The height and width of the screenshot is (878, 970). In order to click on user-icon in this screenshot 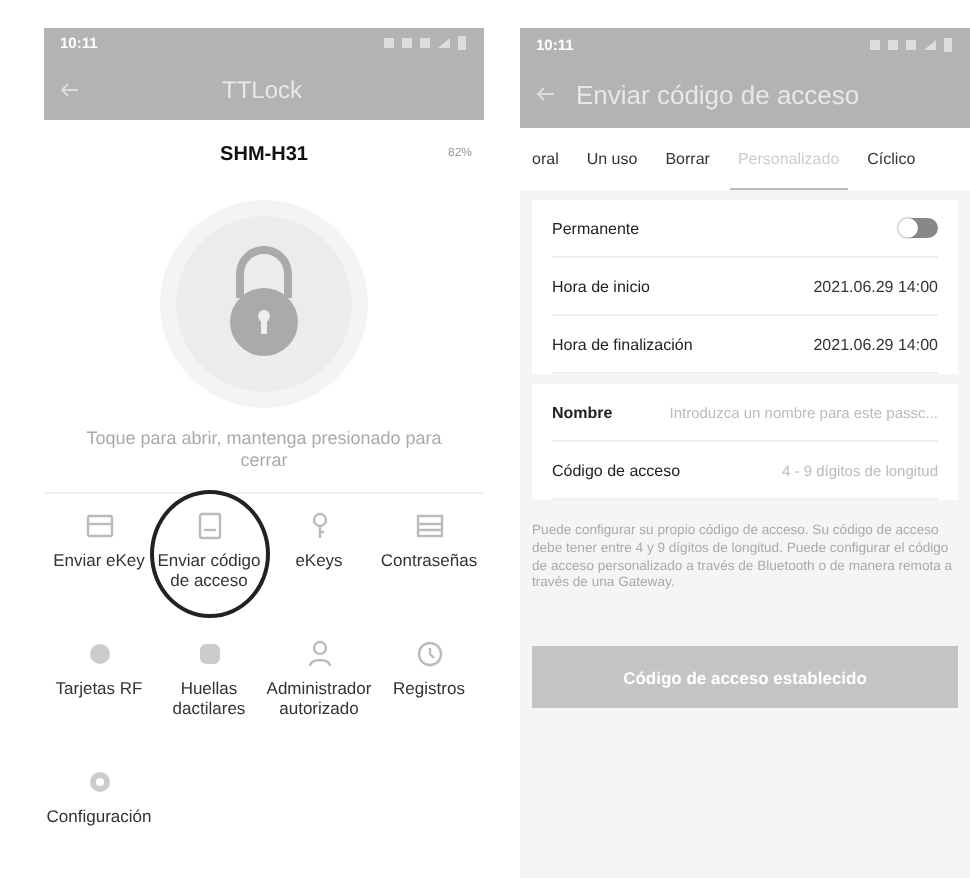, I will do `click(319, 654)`.